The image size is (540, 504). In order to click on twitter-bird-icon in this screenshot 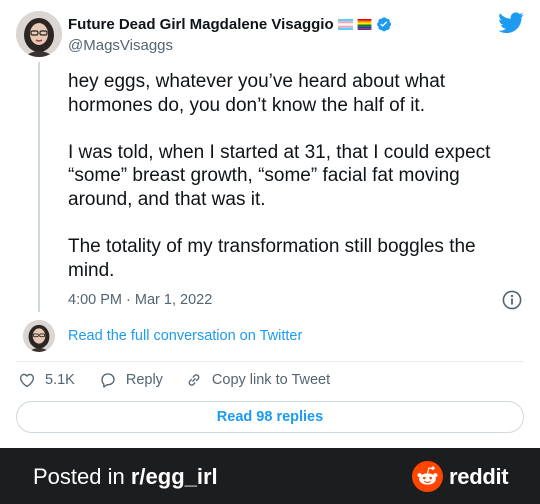, I will do `click(511, 23)`.